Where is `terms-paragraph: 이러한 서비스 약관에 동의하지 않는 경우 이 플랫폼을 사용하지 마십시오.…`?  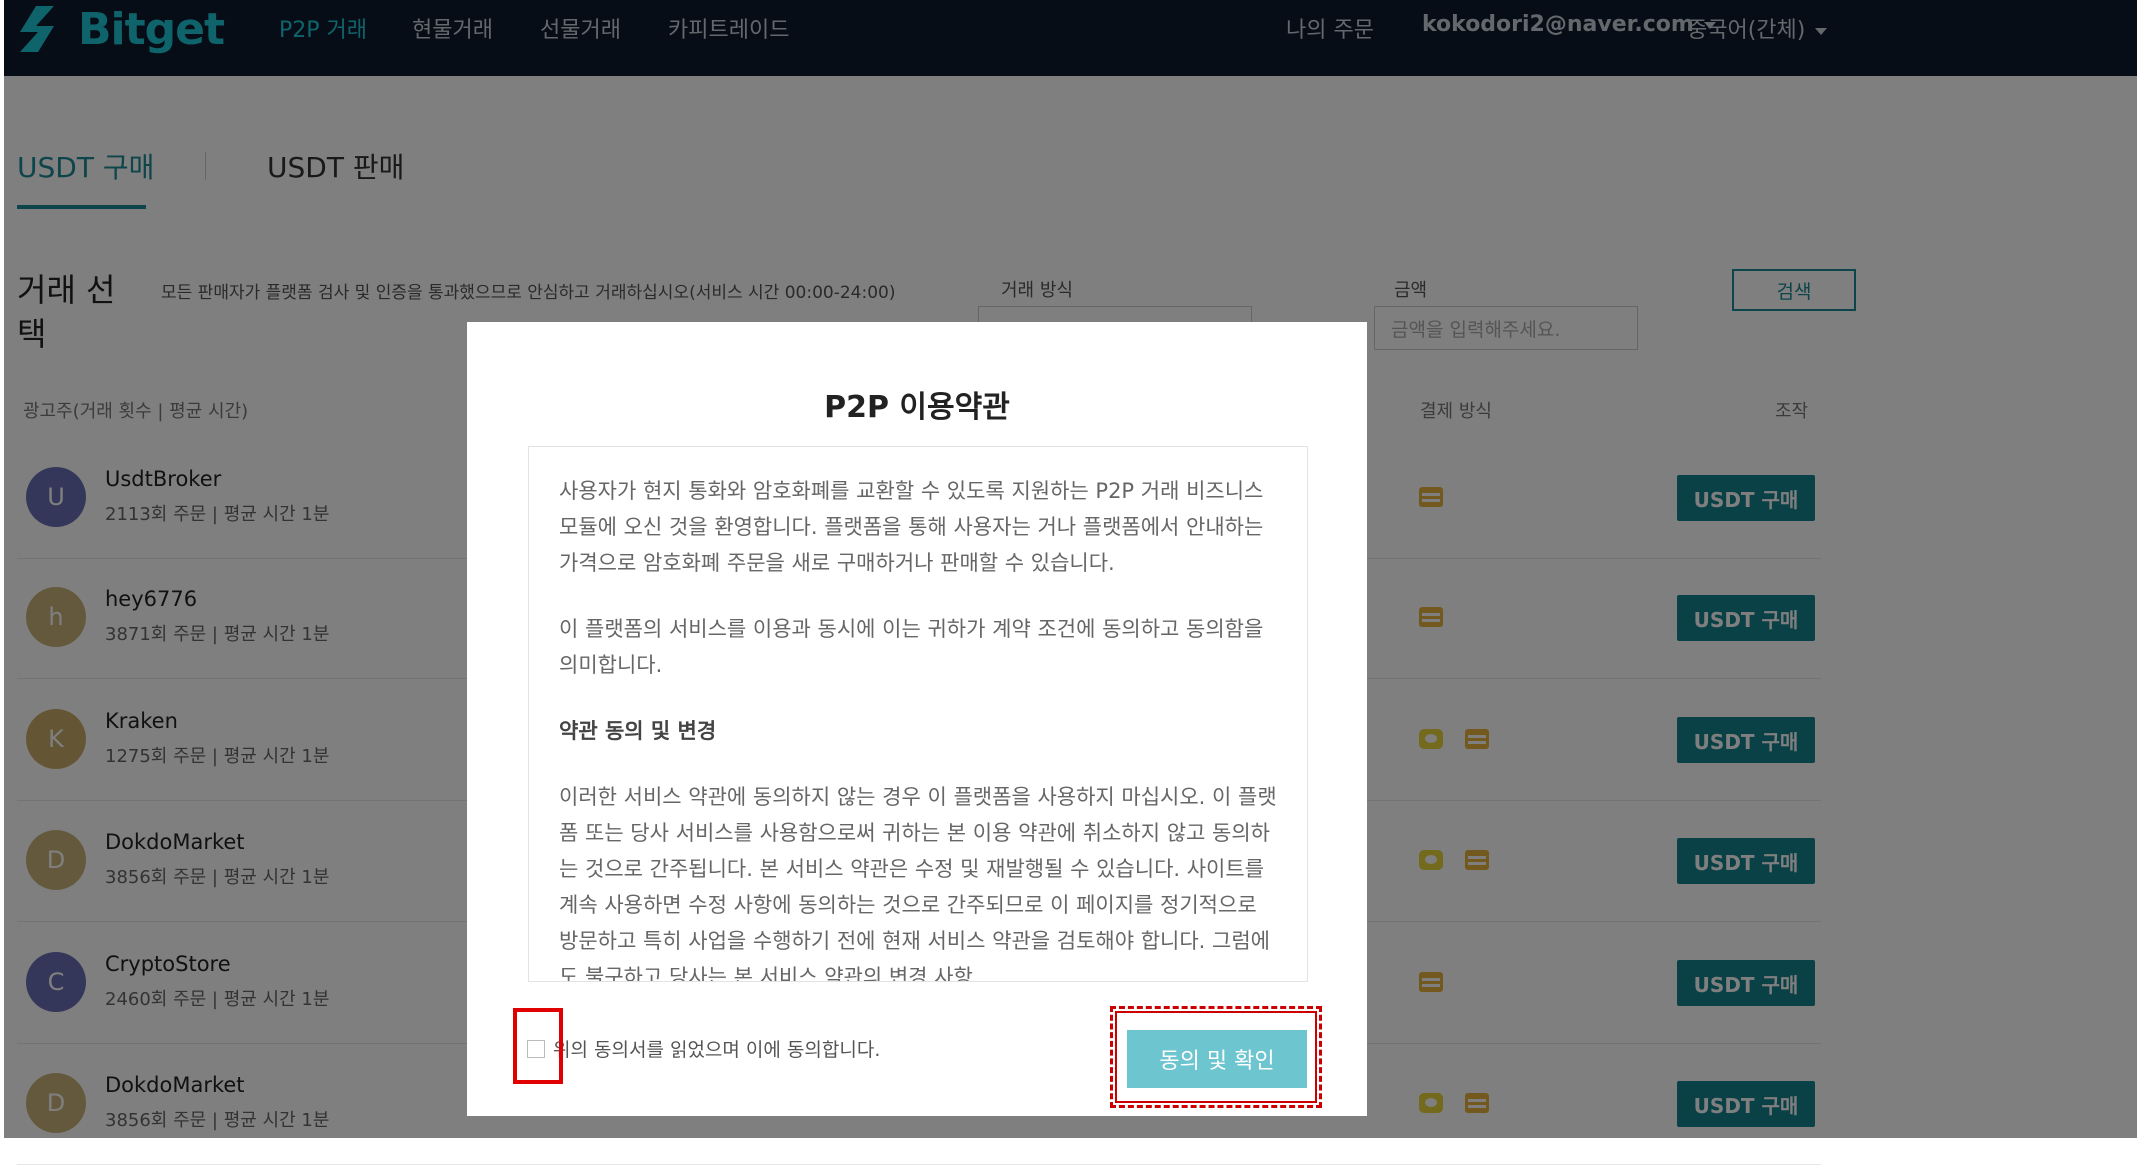
terms-paragraph: 이러한 서비스 약관에 동의하지 않는 경우 이 플랫폼을 사용하지 마십시오.… is located at coordinates (918, 883).